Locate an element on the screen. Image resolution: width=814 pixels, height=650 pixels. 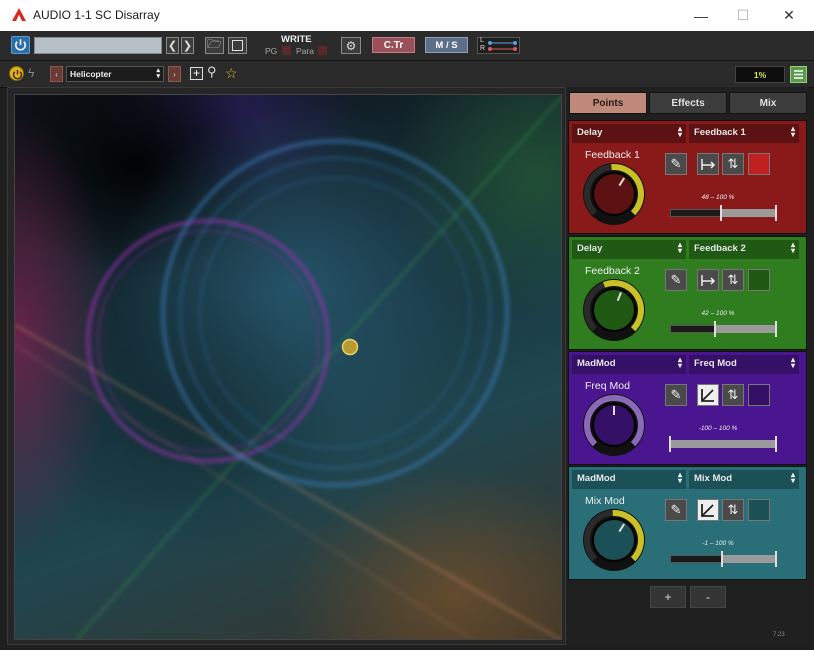
lr-routing: L R is located at coordinates (498, 45).